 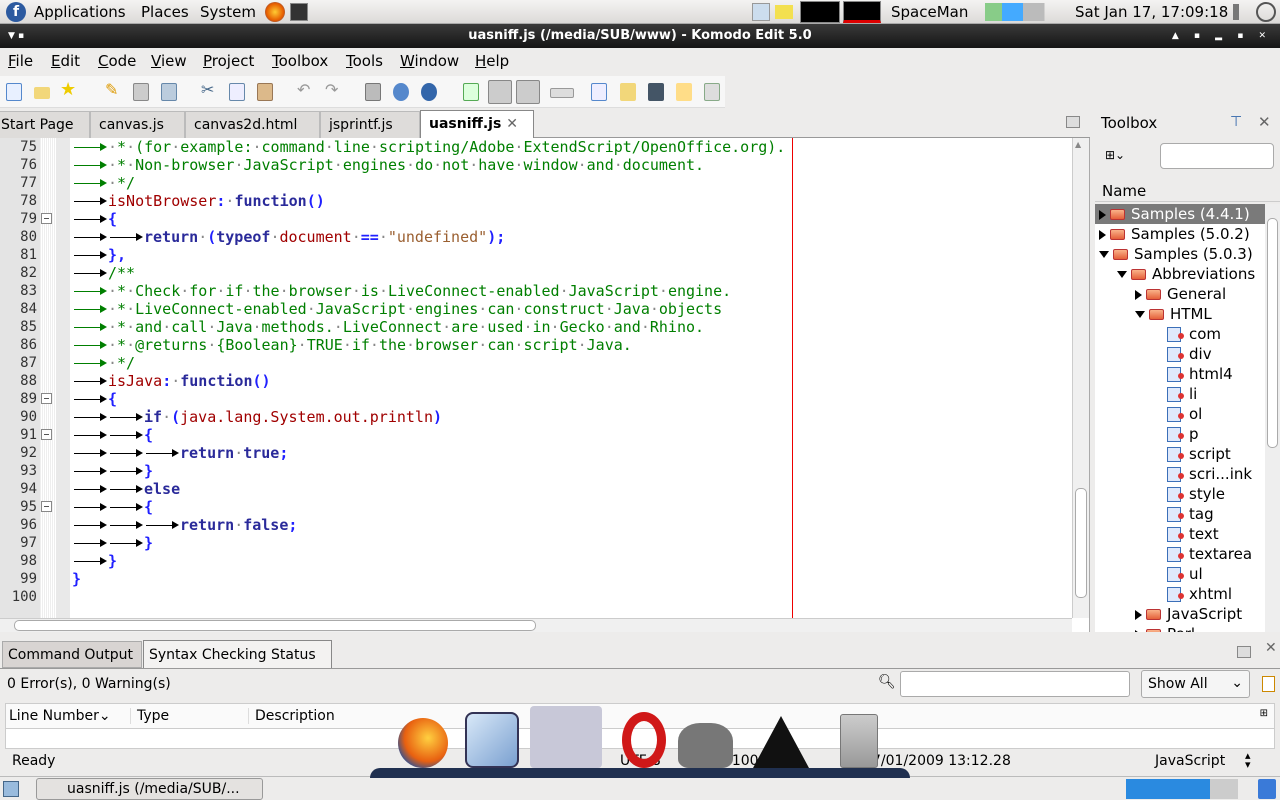 I want to click on tab-command-output: Command Output, so click(x=72, y=654).